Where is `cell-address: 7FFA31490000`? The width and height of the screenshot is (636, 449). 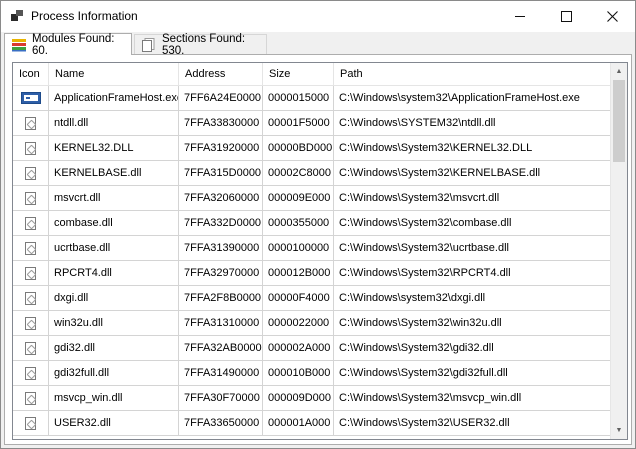
cell-address: 7FFA31490000 is located at coordinates (221, 373).